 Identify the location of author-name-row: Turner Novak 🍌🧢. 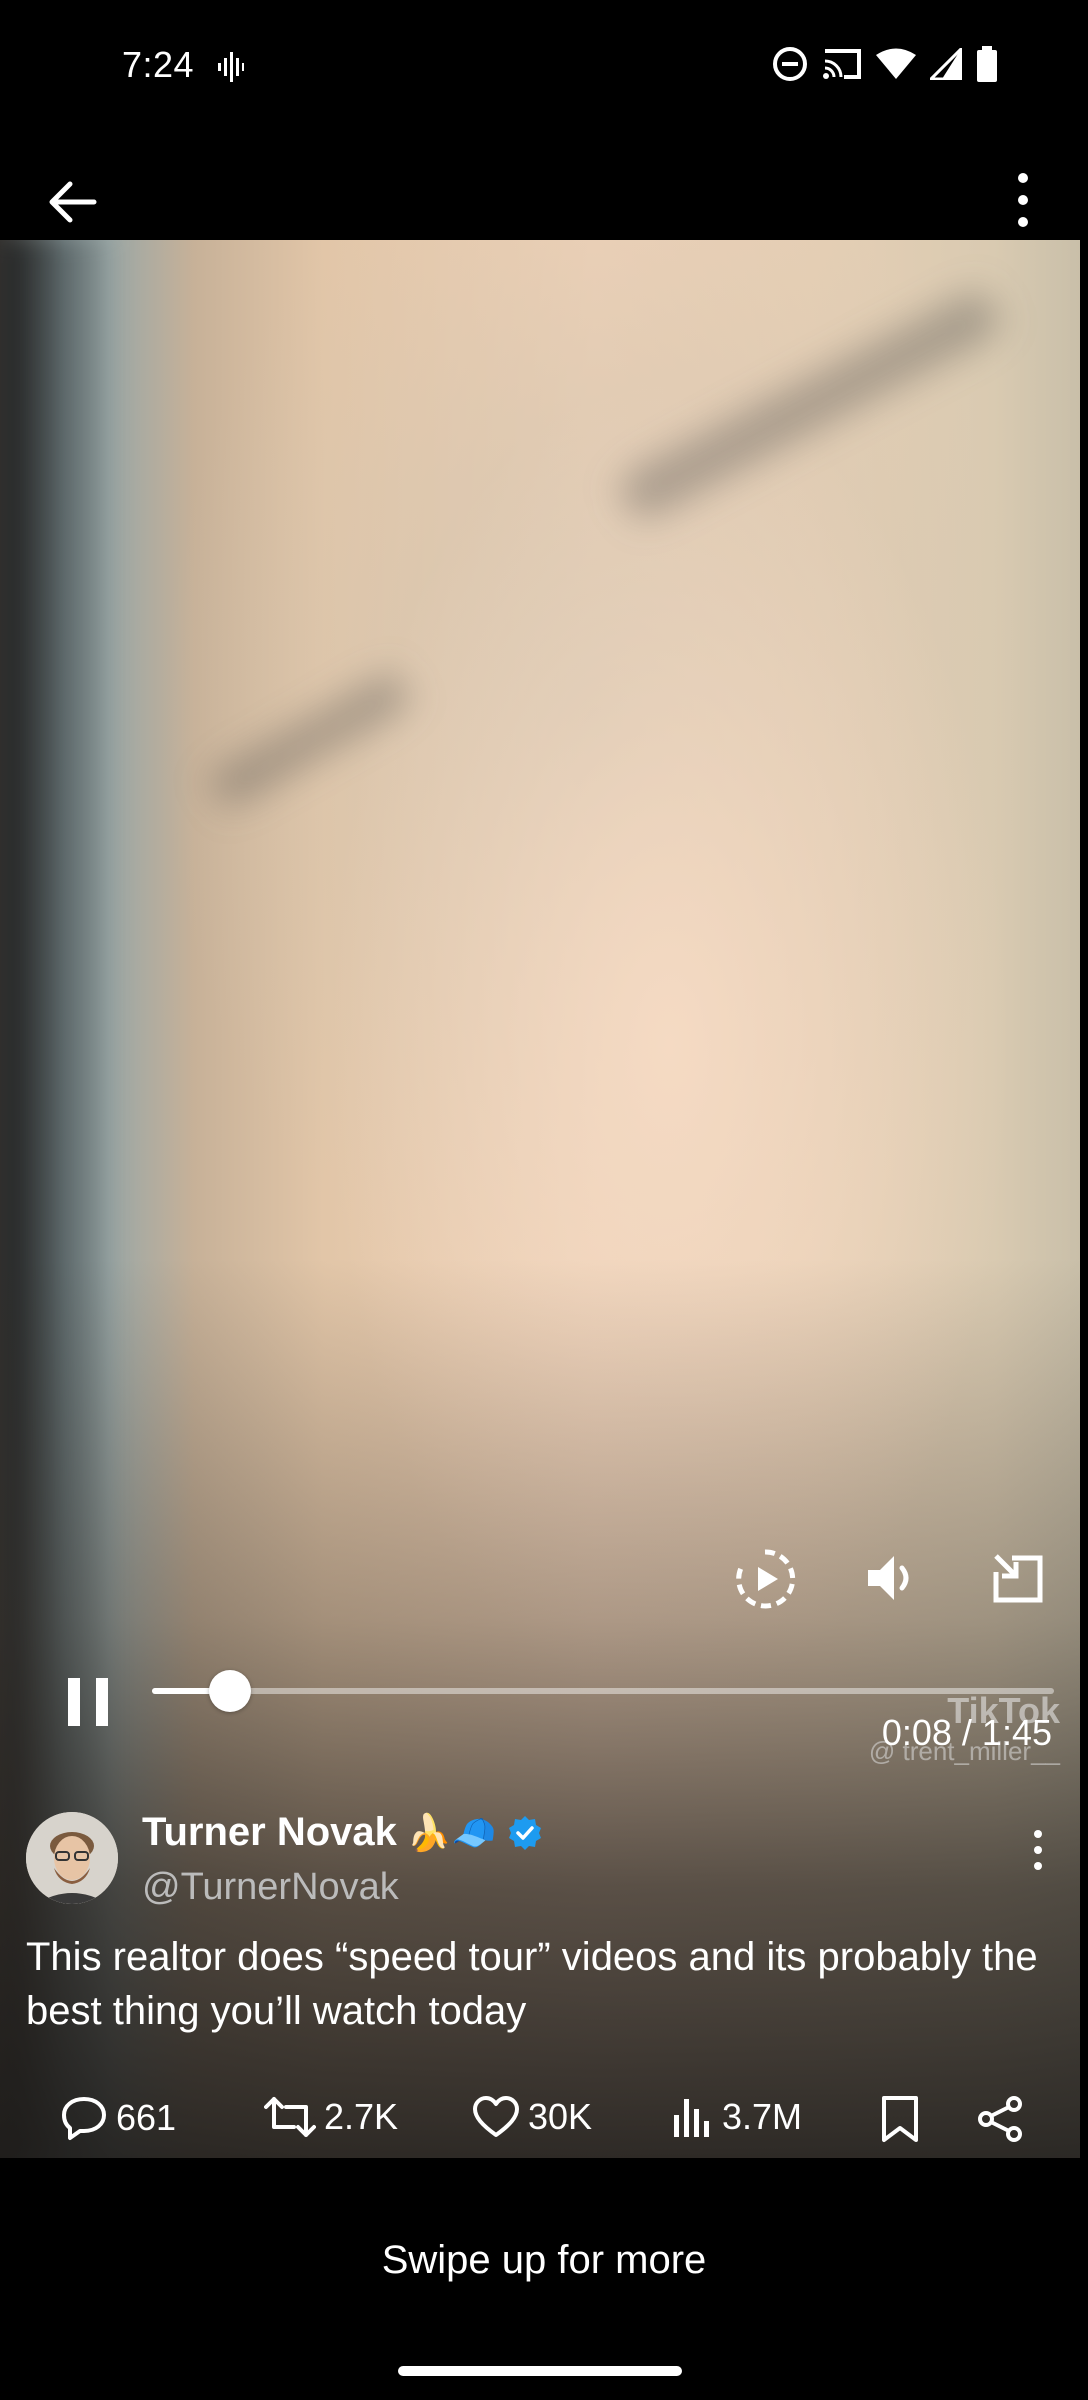
(342, 1832).